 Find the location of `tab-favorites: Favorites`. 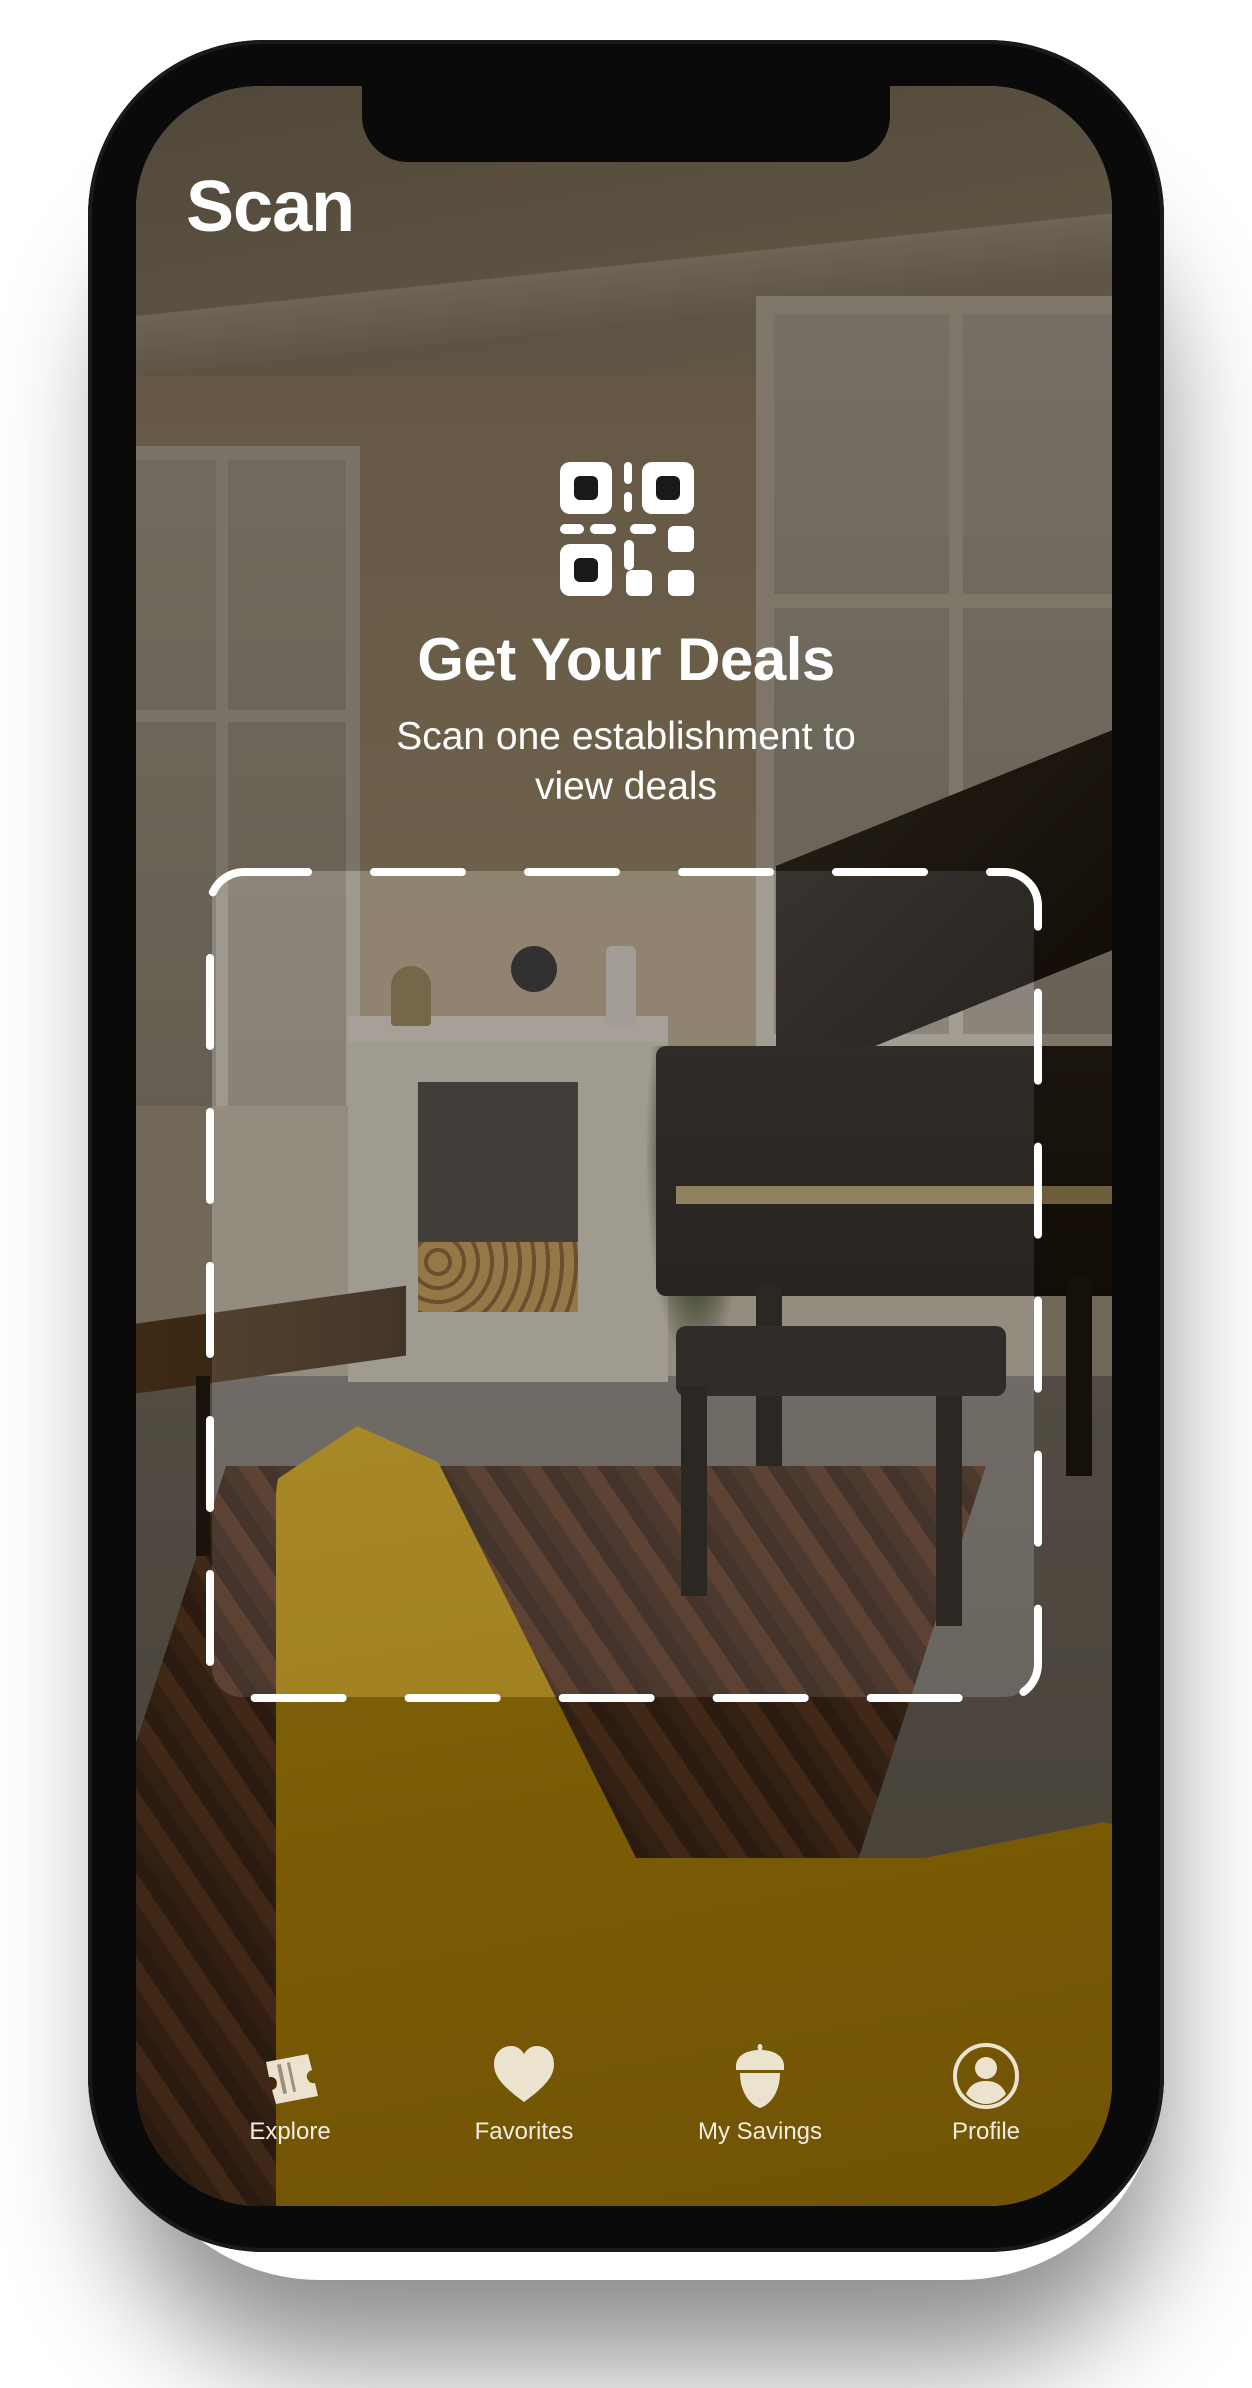

tab-favorites: Favorites is located at coordinates (524, 2120).